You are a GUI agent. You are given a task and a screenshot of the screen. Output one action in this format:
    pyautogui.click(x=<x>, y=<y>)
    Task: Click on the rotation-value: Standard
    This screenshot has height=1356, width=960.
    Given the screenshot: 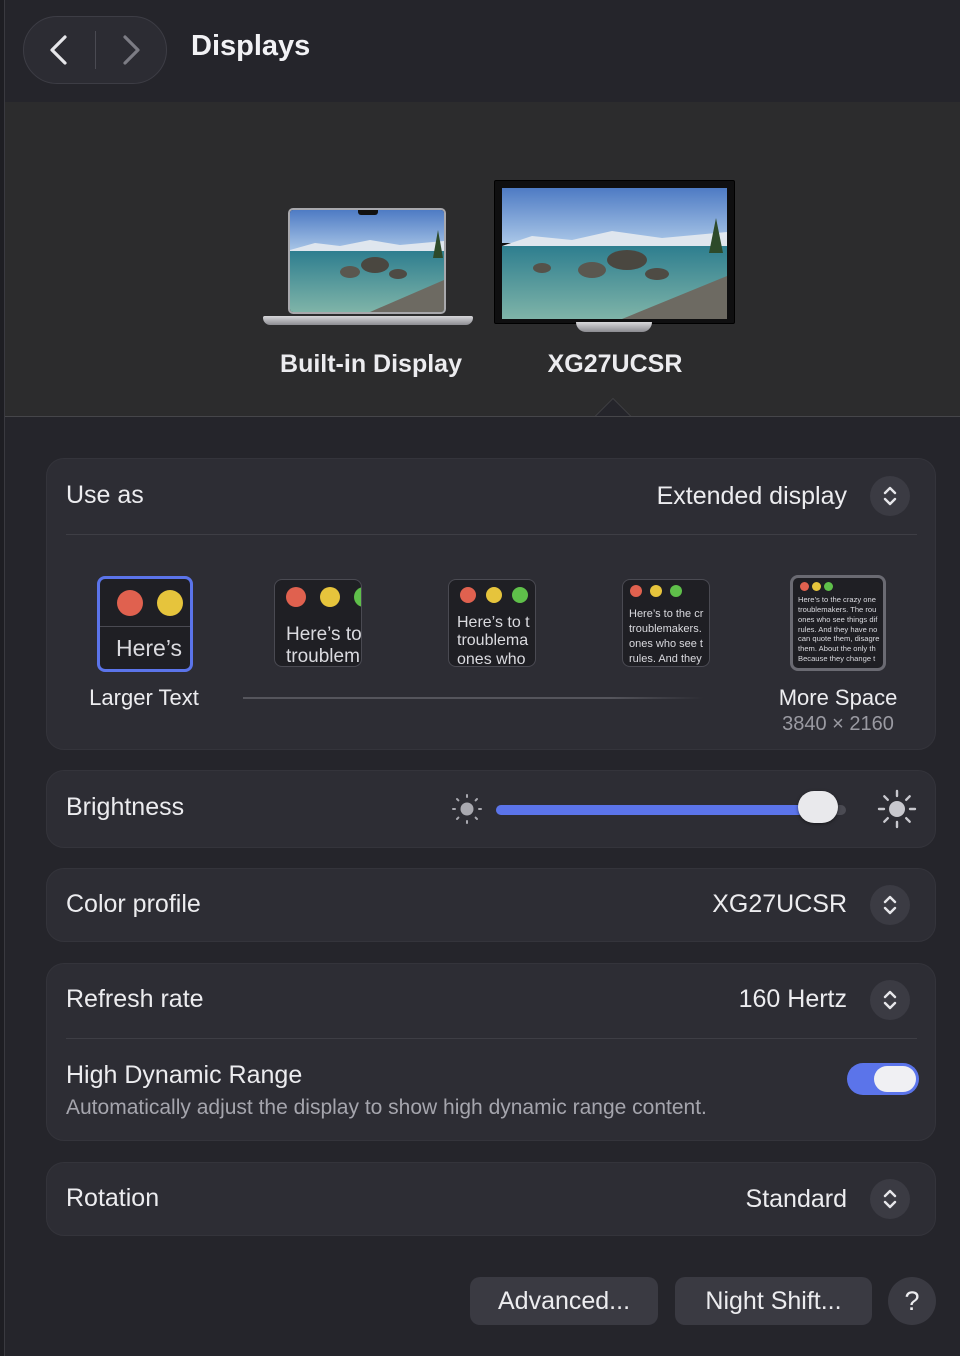 What is the action you would take?
    pyautogui.click(x=796, y=1199)
    